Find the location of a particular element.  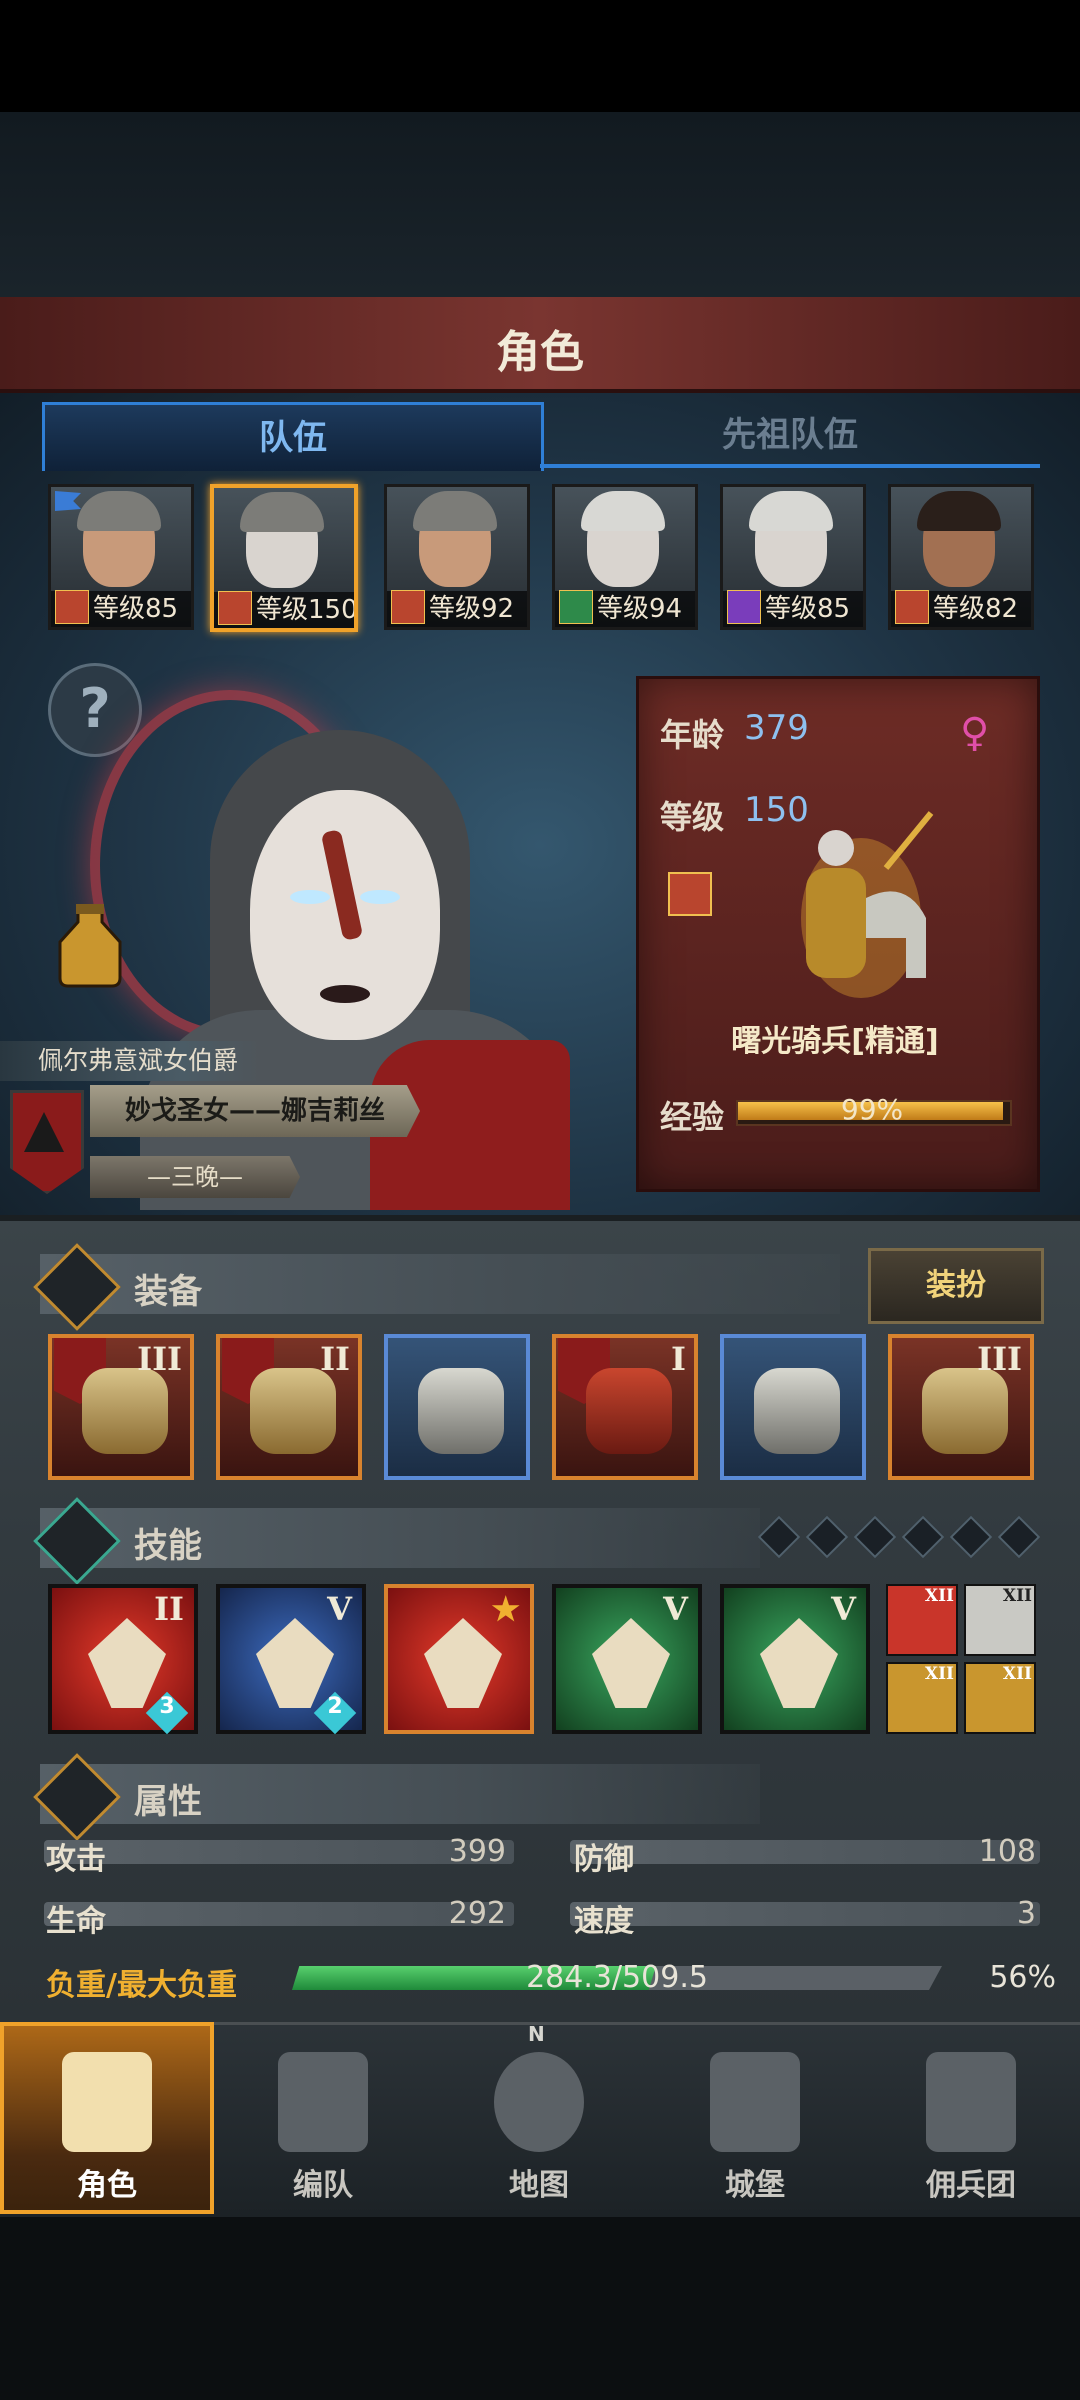

nav-character: 角色 is located at coordinates (107, 2118).